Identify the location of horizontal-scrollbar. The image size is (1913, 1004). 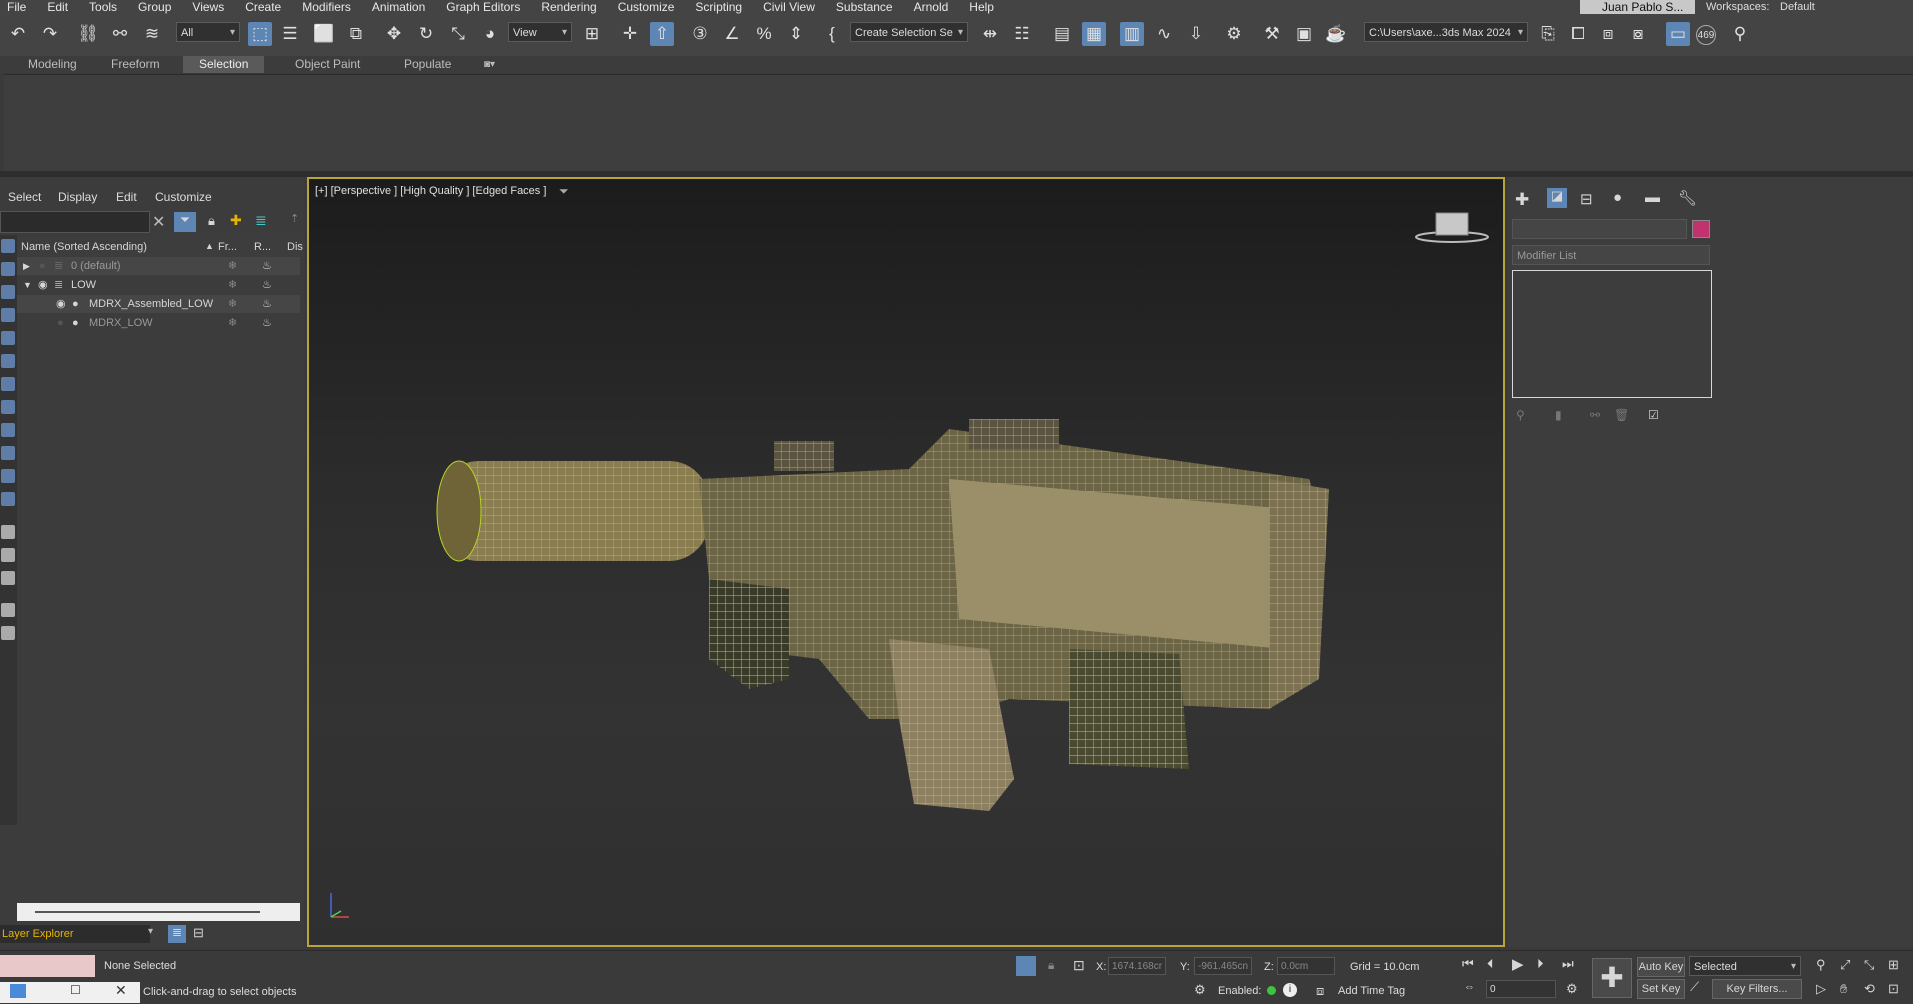
(158, 912).